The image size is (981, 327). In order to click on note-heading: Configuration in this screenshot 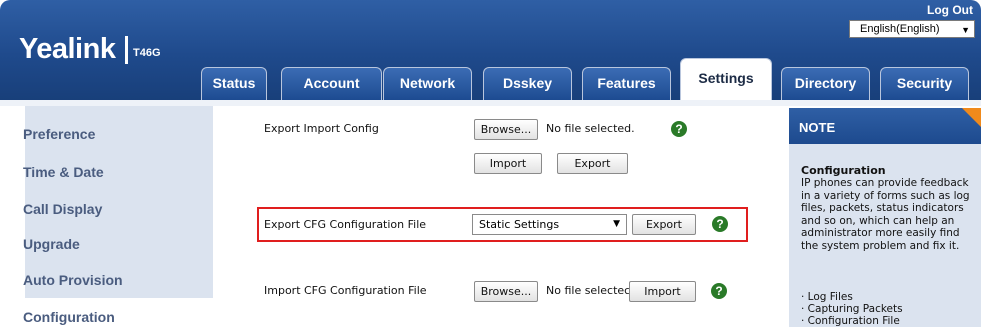, I will do `click(843, 170)`.